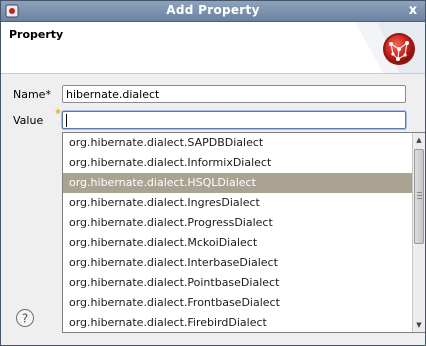  I want to click on dialog-banner: Property, so click(213, 48).